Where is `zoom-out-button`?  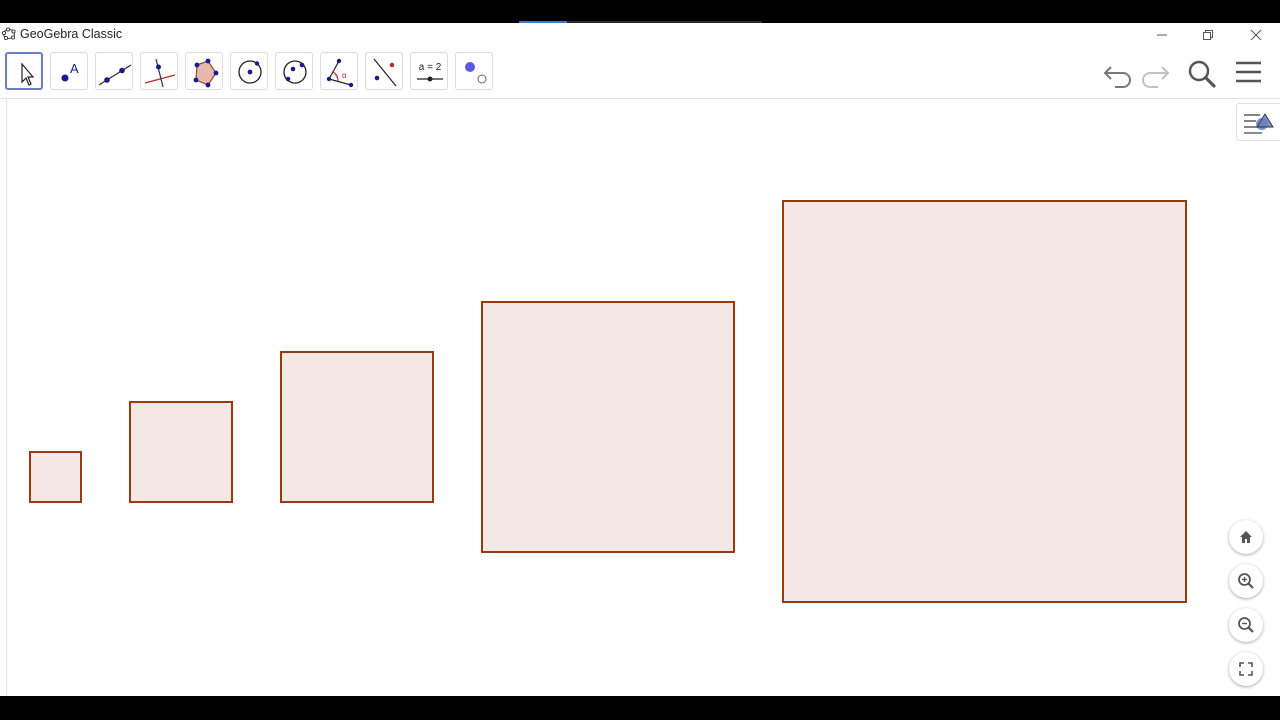 zoom-out-button is located at coordinates (1246, 625).